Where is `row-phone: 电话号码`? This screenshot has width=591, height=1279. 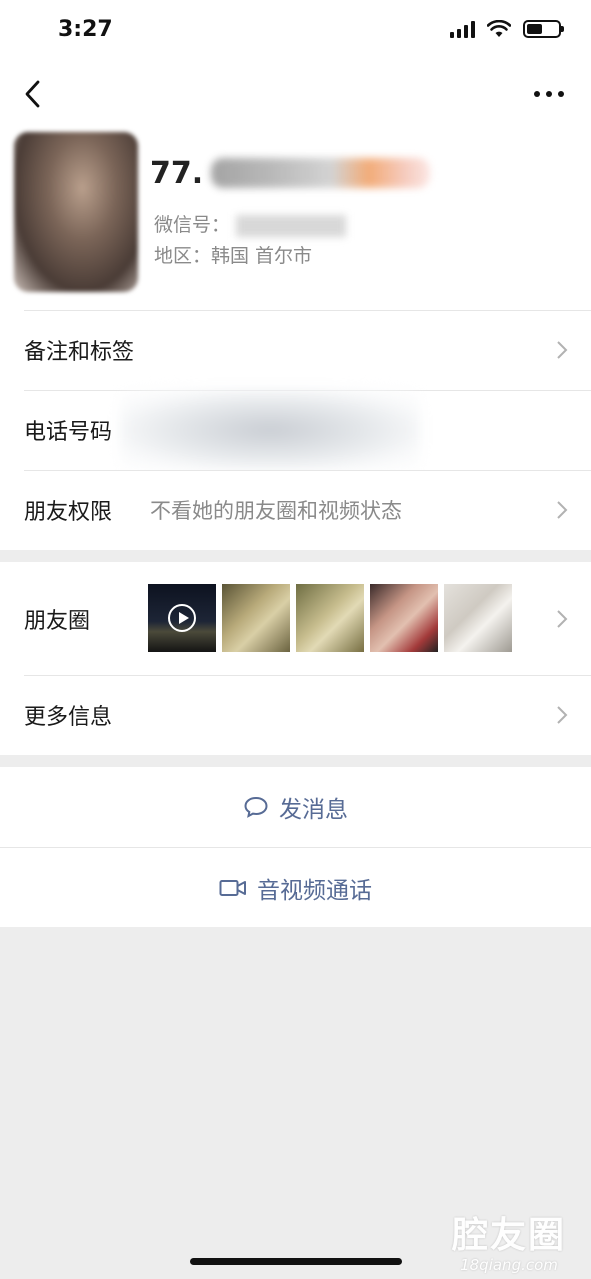
row-phone: 电话号码 is located at coordinates (295, 430).